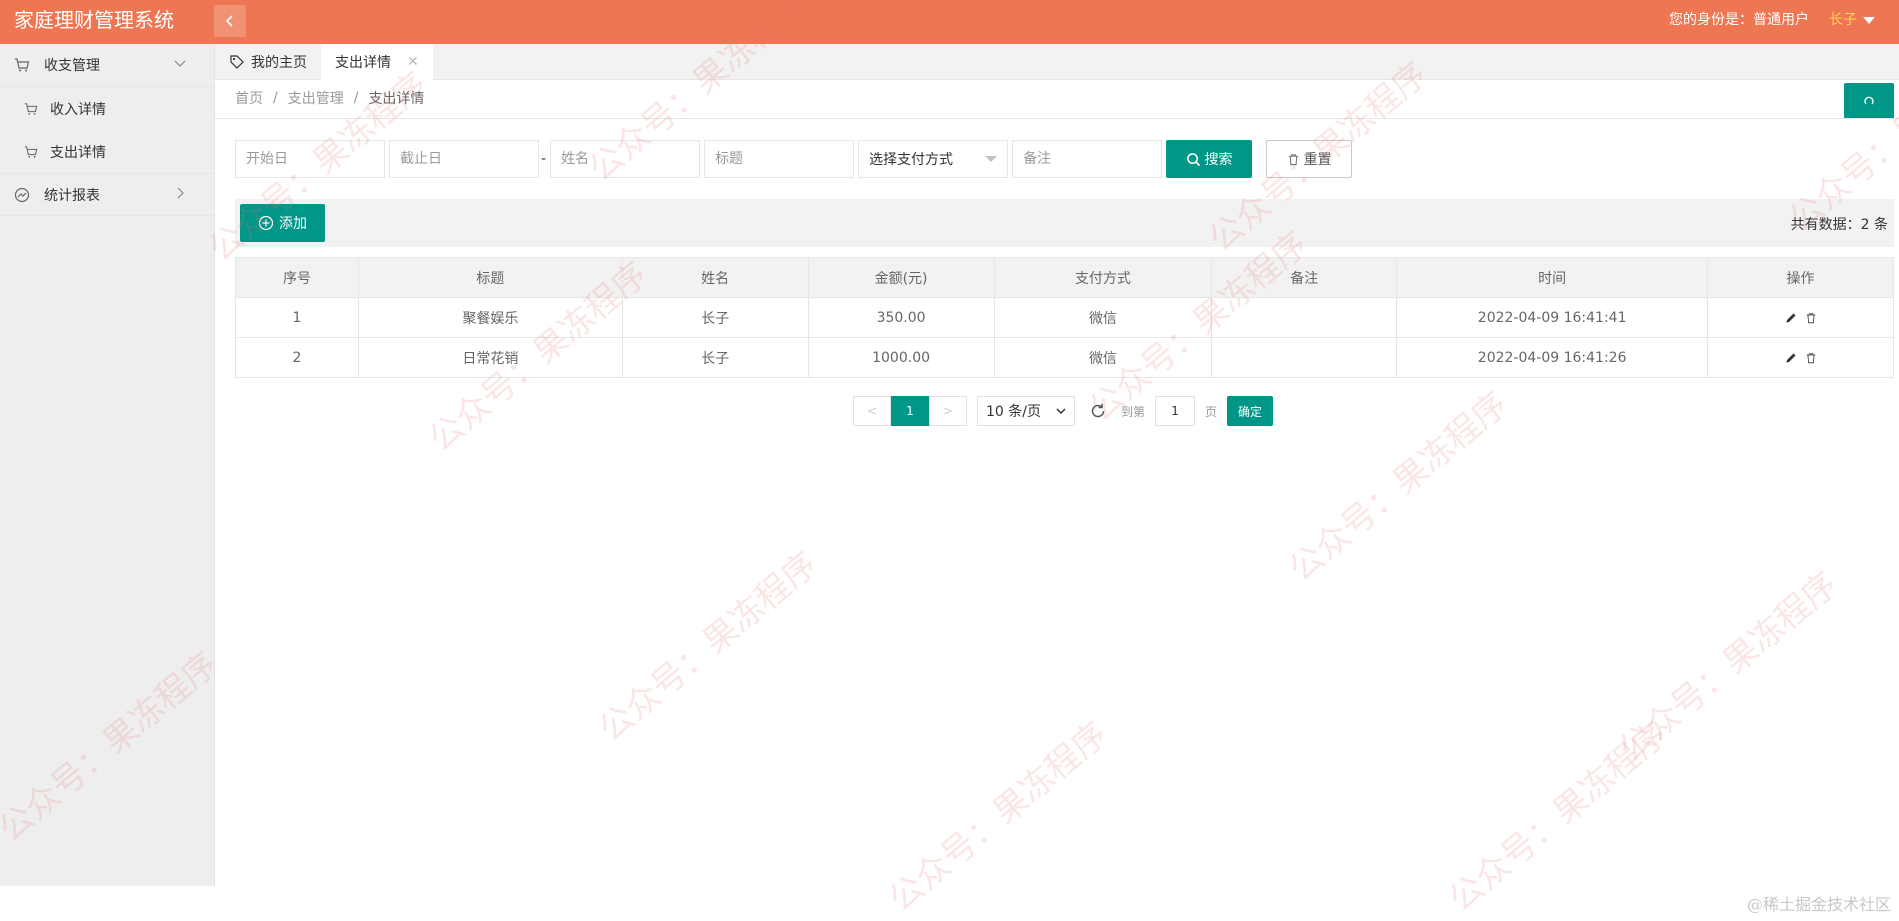 The image size is (1899, 921). I want to click on column-header: 金额(元), so click(901, 277).